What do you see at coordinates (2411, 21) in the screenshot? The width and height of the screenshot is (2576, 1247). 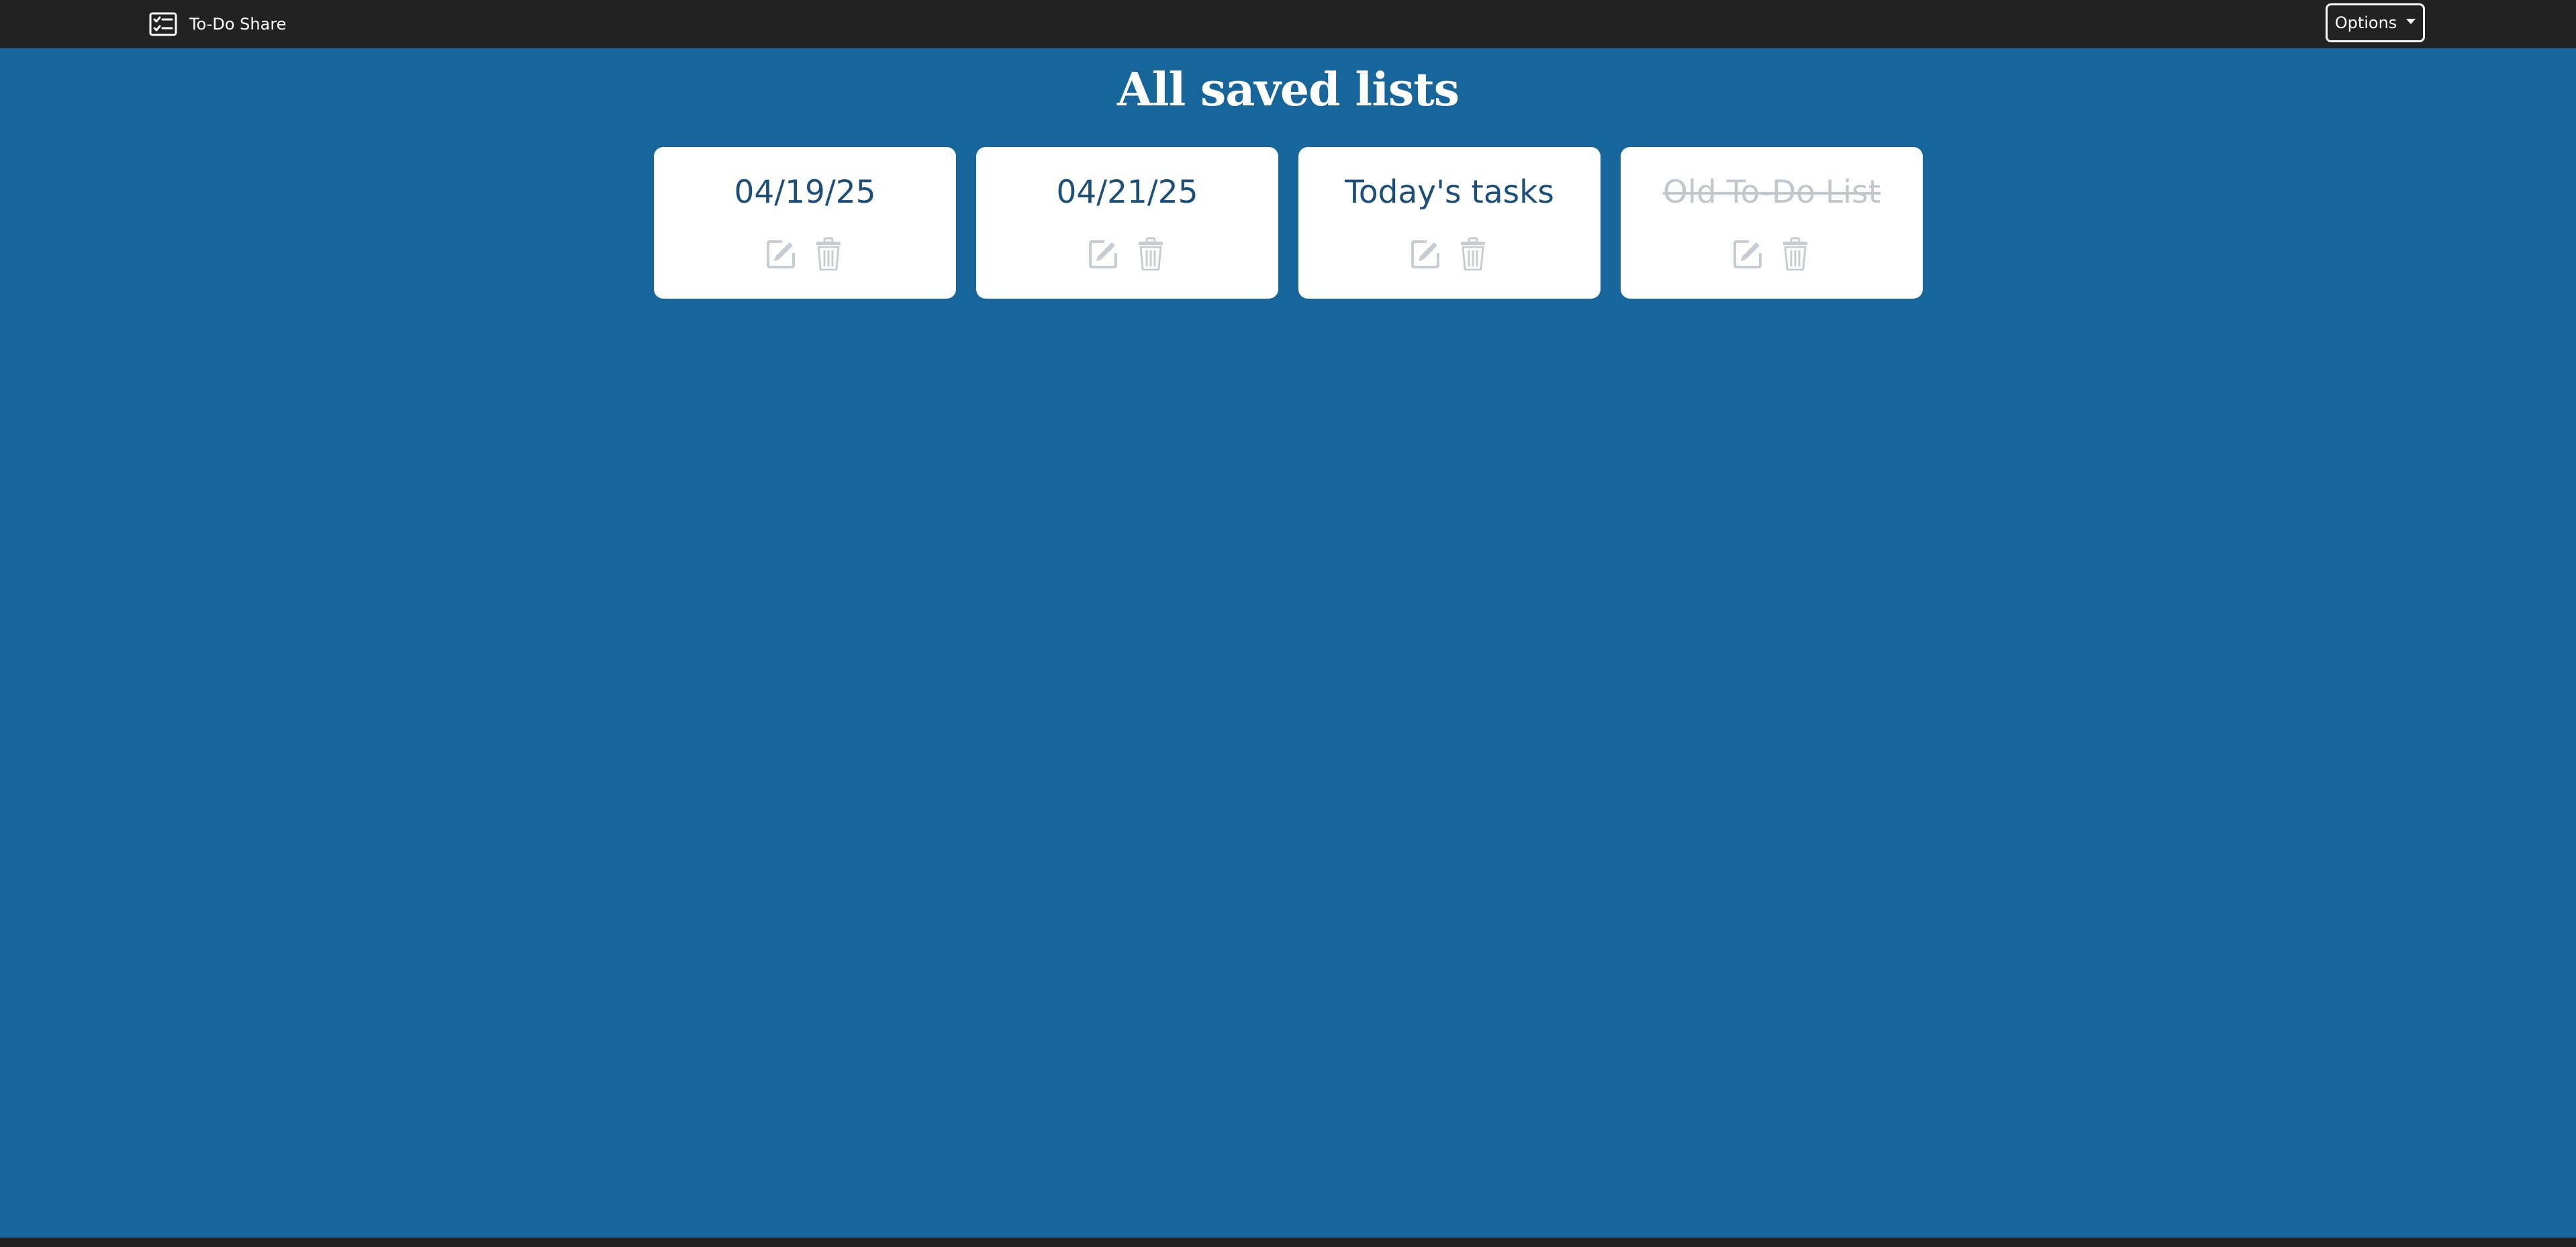 I see `caret-down-icon` at bounding box center [2411, 21].